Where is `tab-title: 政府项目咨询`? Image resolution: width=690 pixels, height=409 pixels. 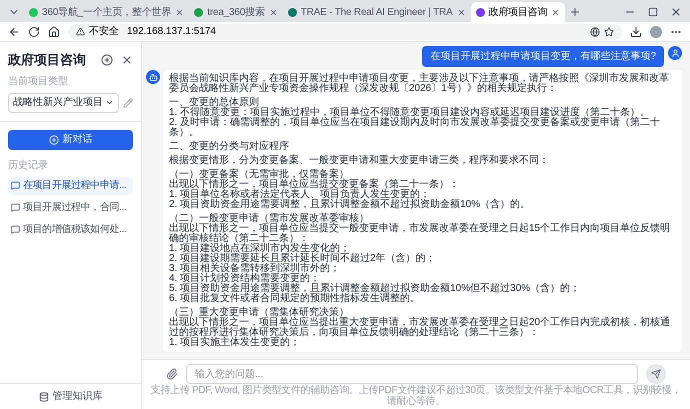
tab-title: 政府项目咨询 is located at coordinates (518, 13).